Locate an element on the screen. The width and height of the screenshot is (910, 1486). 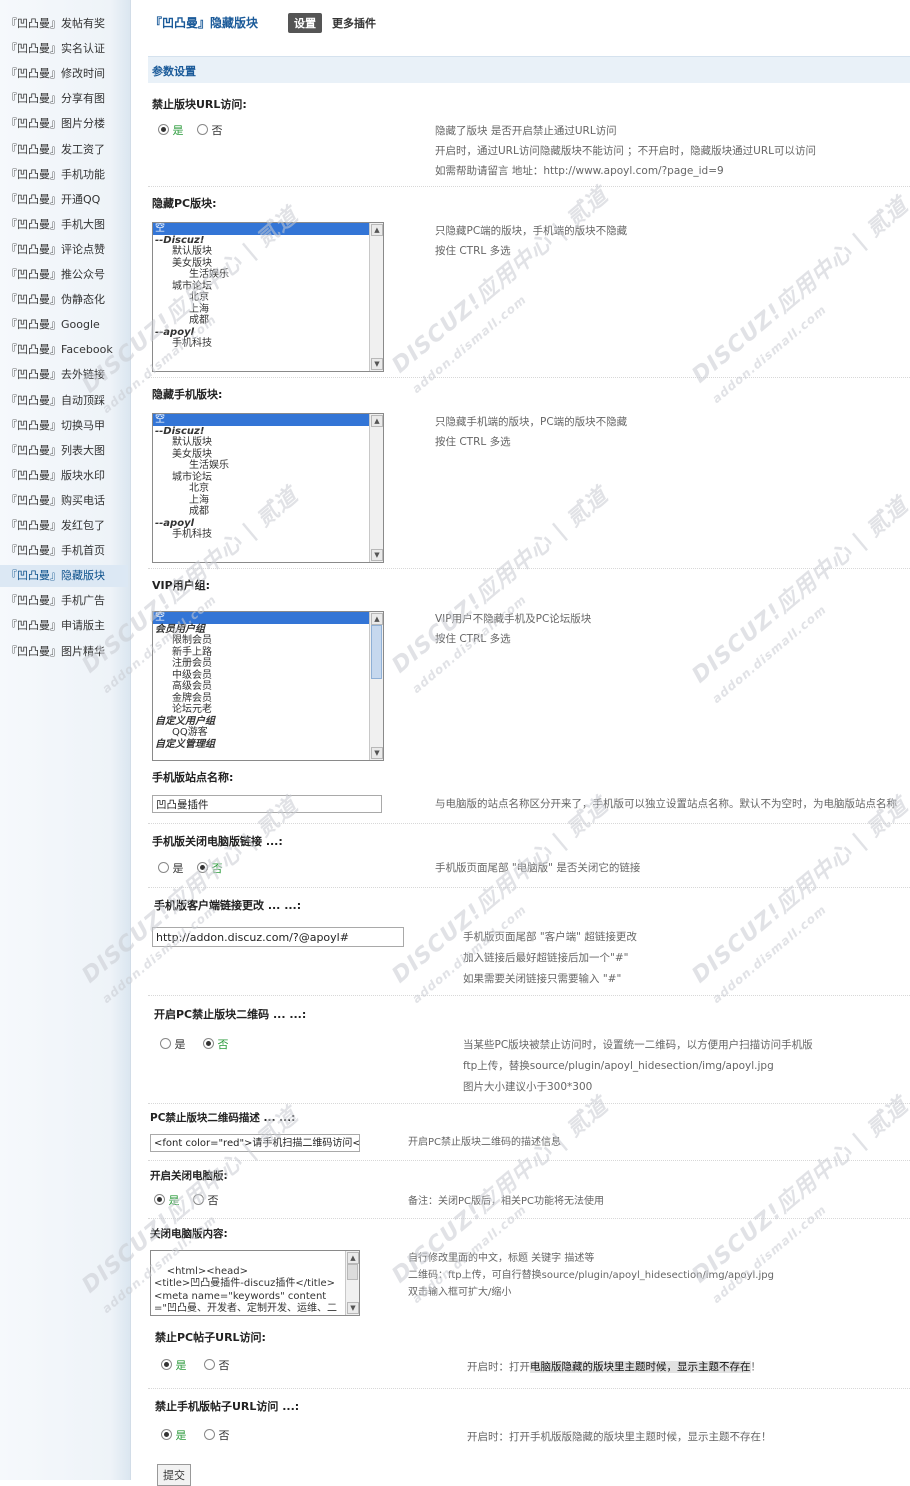
radio-group-pc-qrcode: 是 否 is located at coordinates (199, 1044).